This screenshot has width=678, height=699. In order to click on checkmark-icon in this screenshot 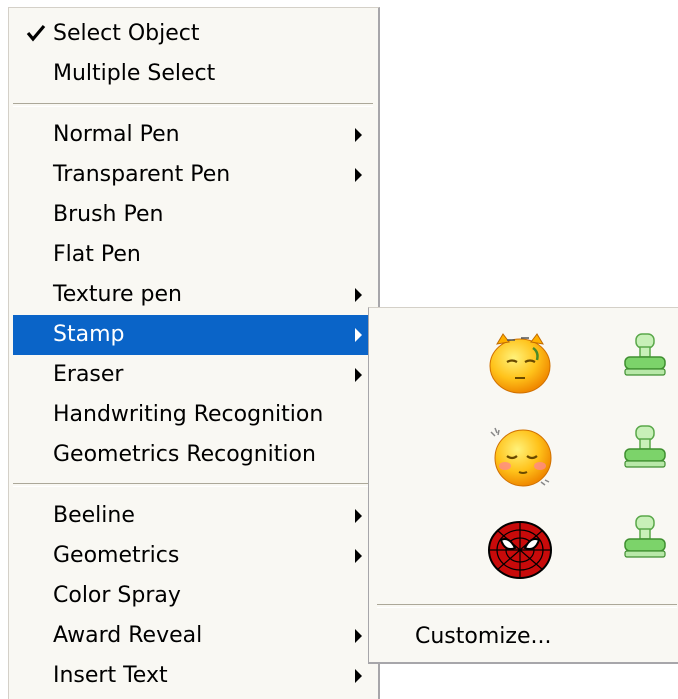, I will do `click(36, 33)`.